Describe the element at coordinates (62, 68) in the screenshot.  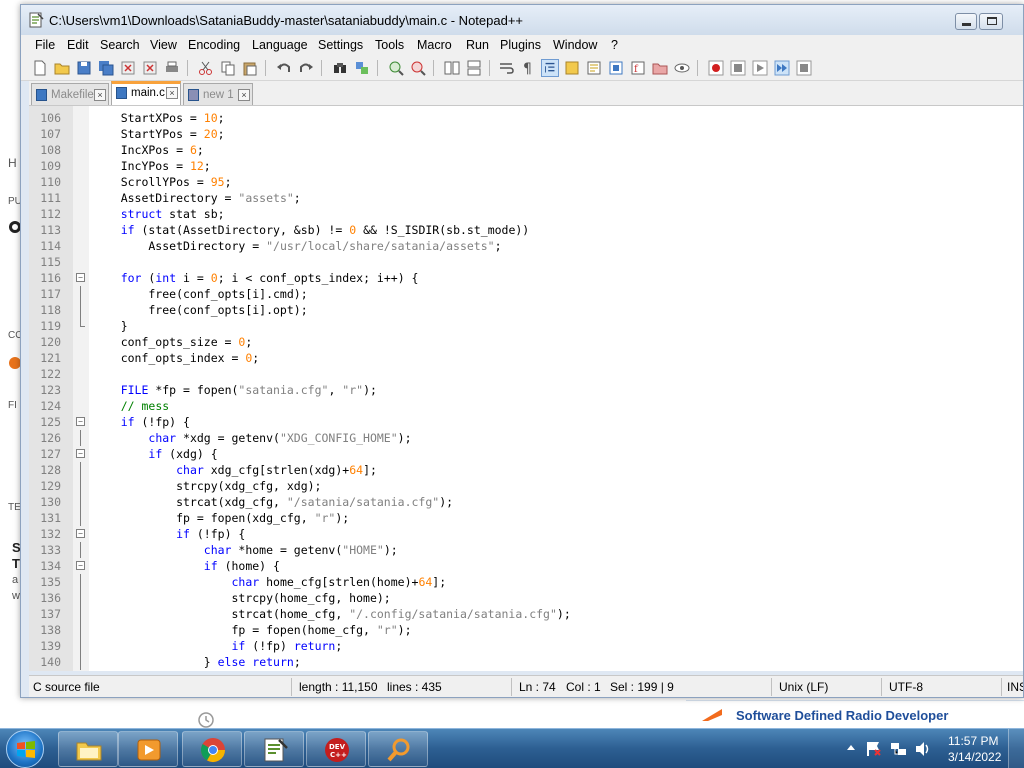
I see `open-file-icon` at that location.